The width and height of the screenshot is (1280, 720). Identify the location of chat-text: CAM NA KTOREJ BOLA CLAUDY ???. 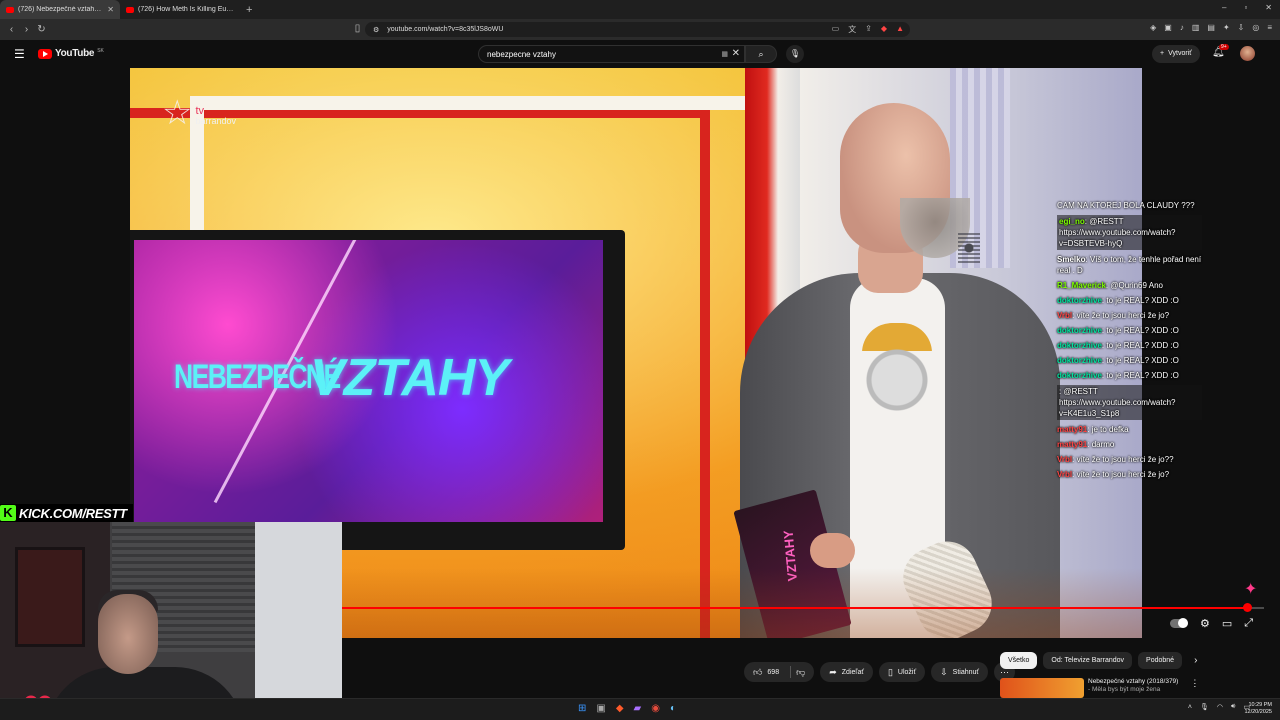
(1126, 205).